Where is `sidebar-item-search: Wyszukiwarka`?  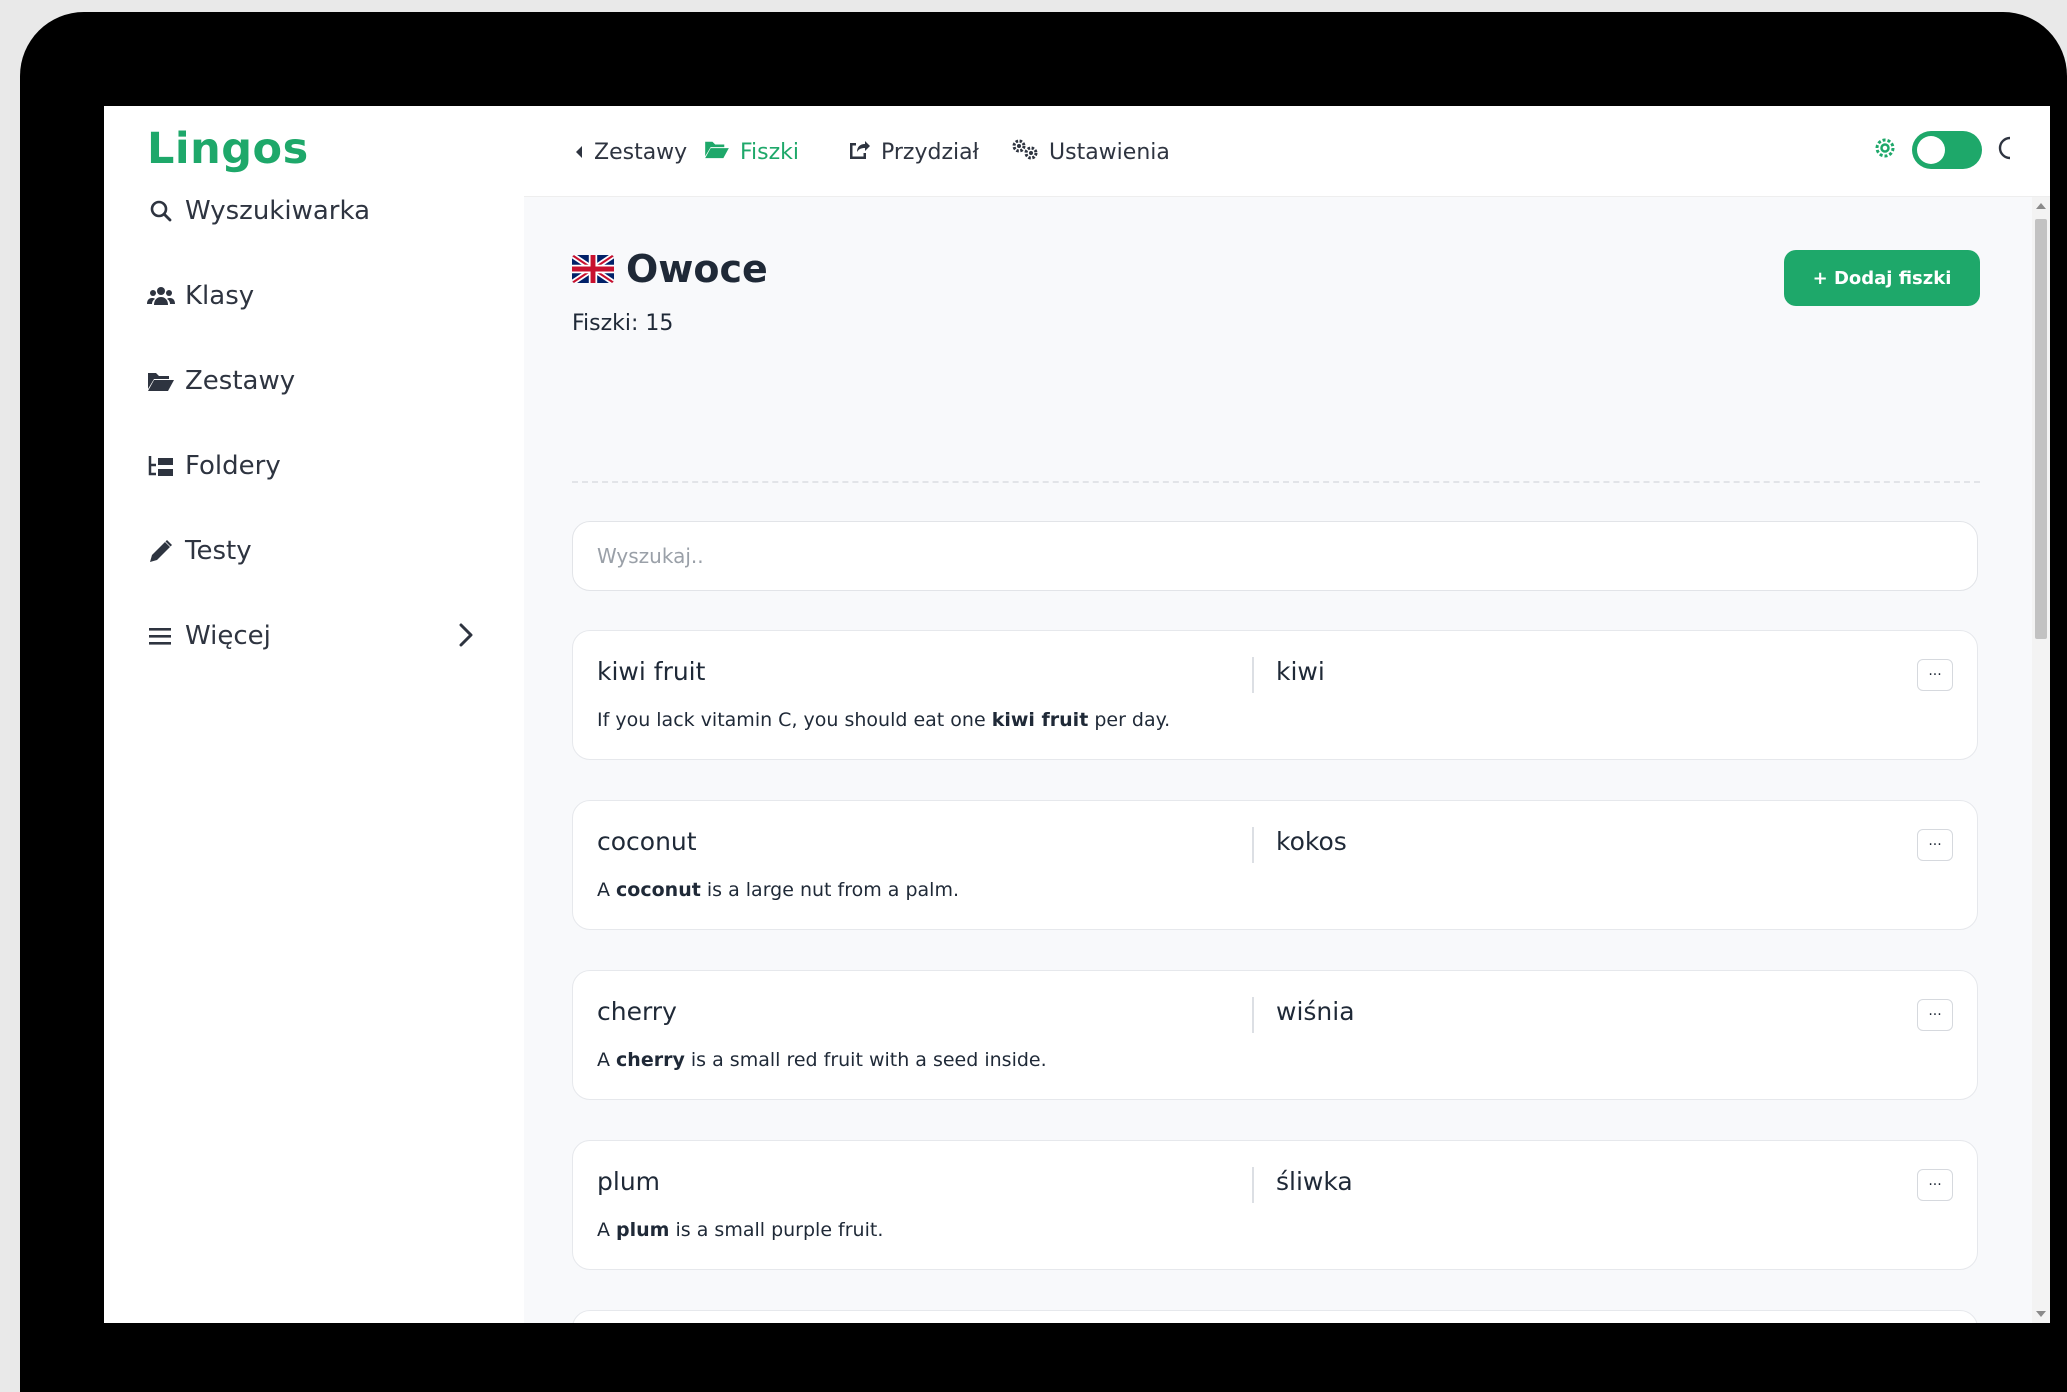
sidebar-item-search: Wyszukiwarka is located at coordinates (317, 211).